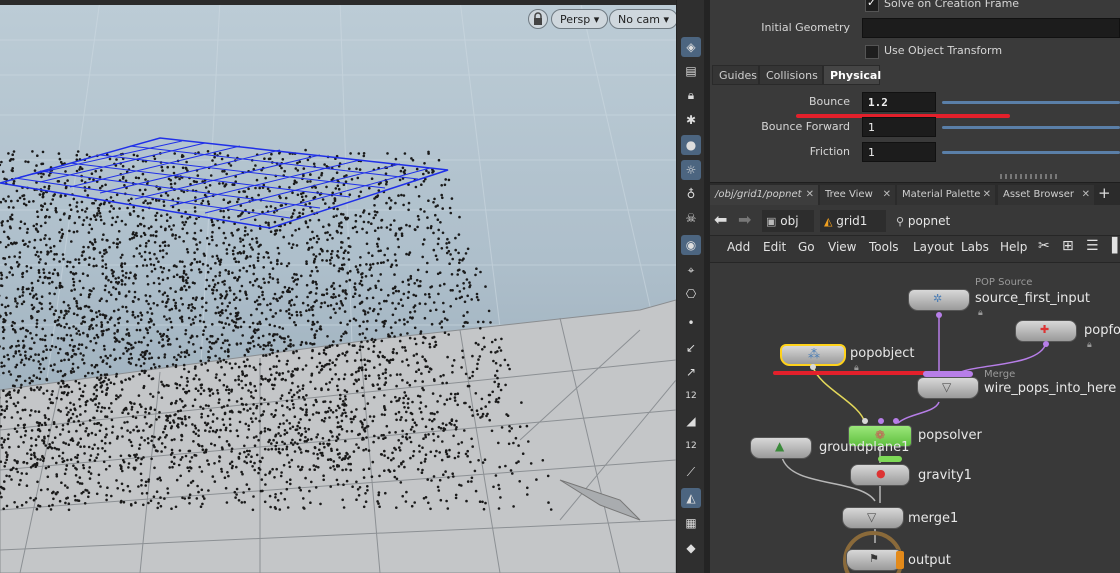 This screenshot has height=573, width=1120. I want to click on headlight-icon: ☼, so click(691, 170).